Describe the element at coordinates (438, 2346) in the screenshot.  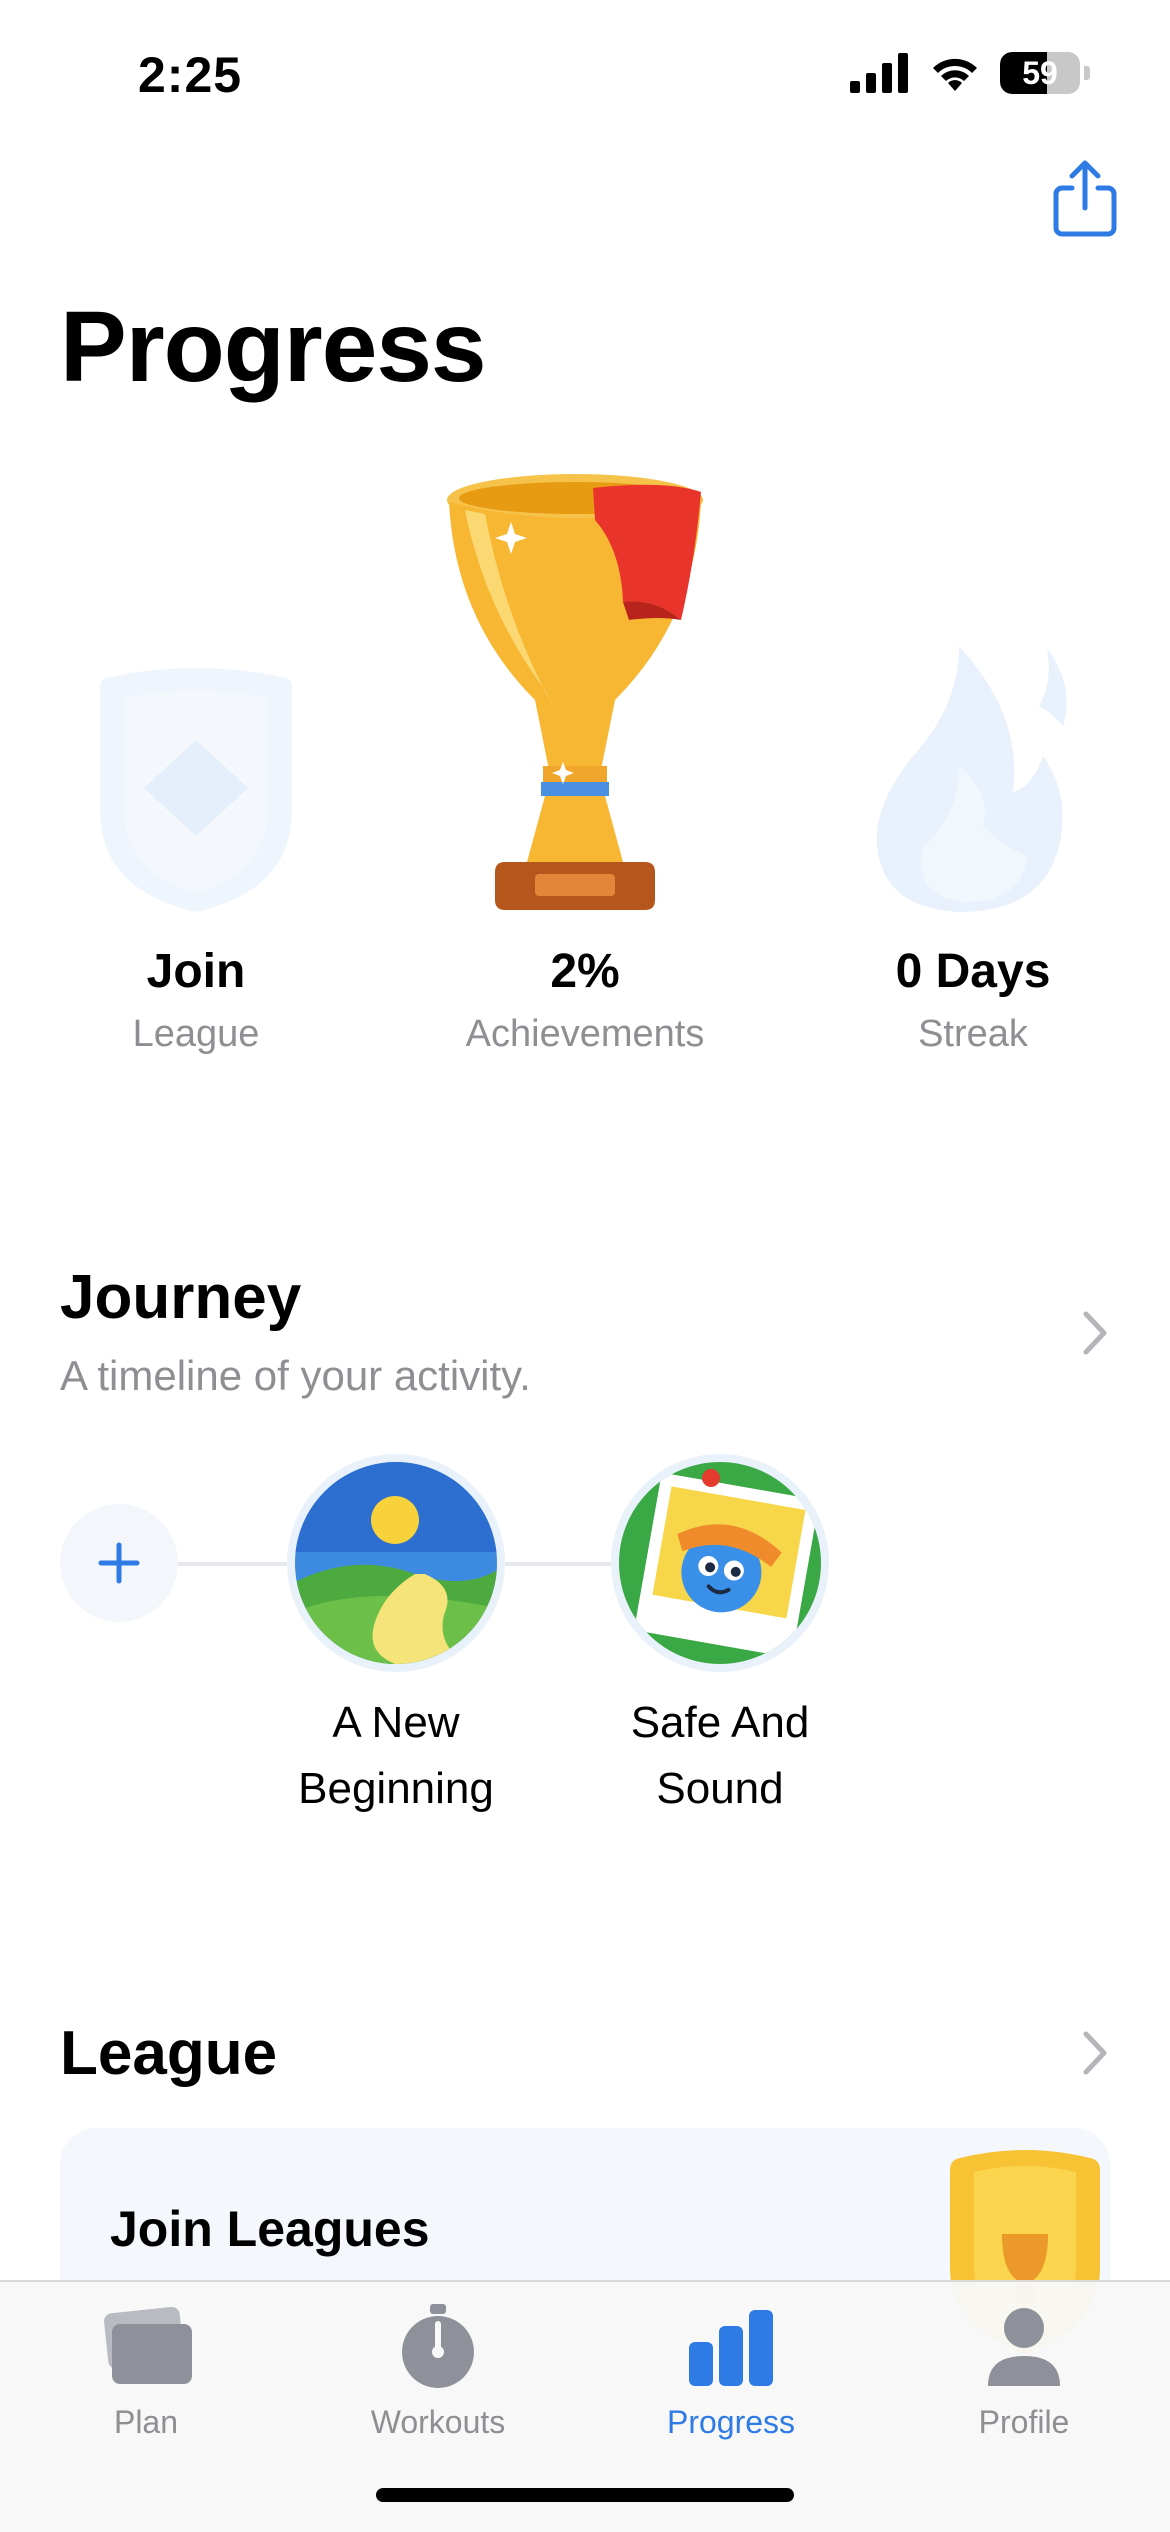
I see `stopwatch-icon` at that location.